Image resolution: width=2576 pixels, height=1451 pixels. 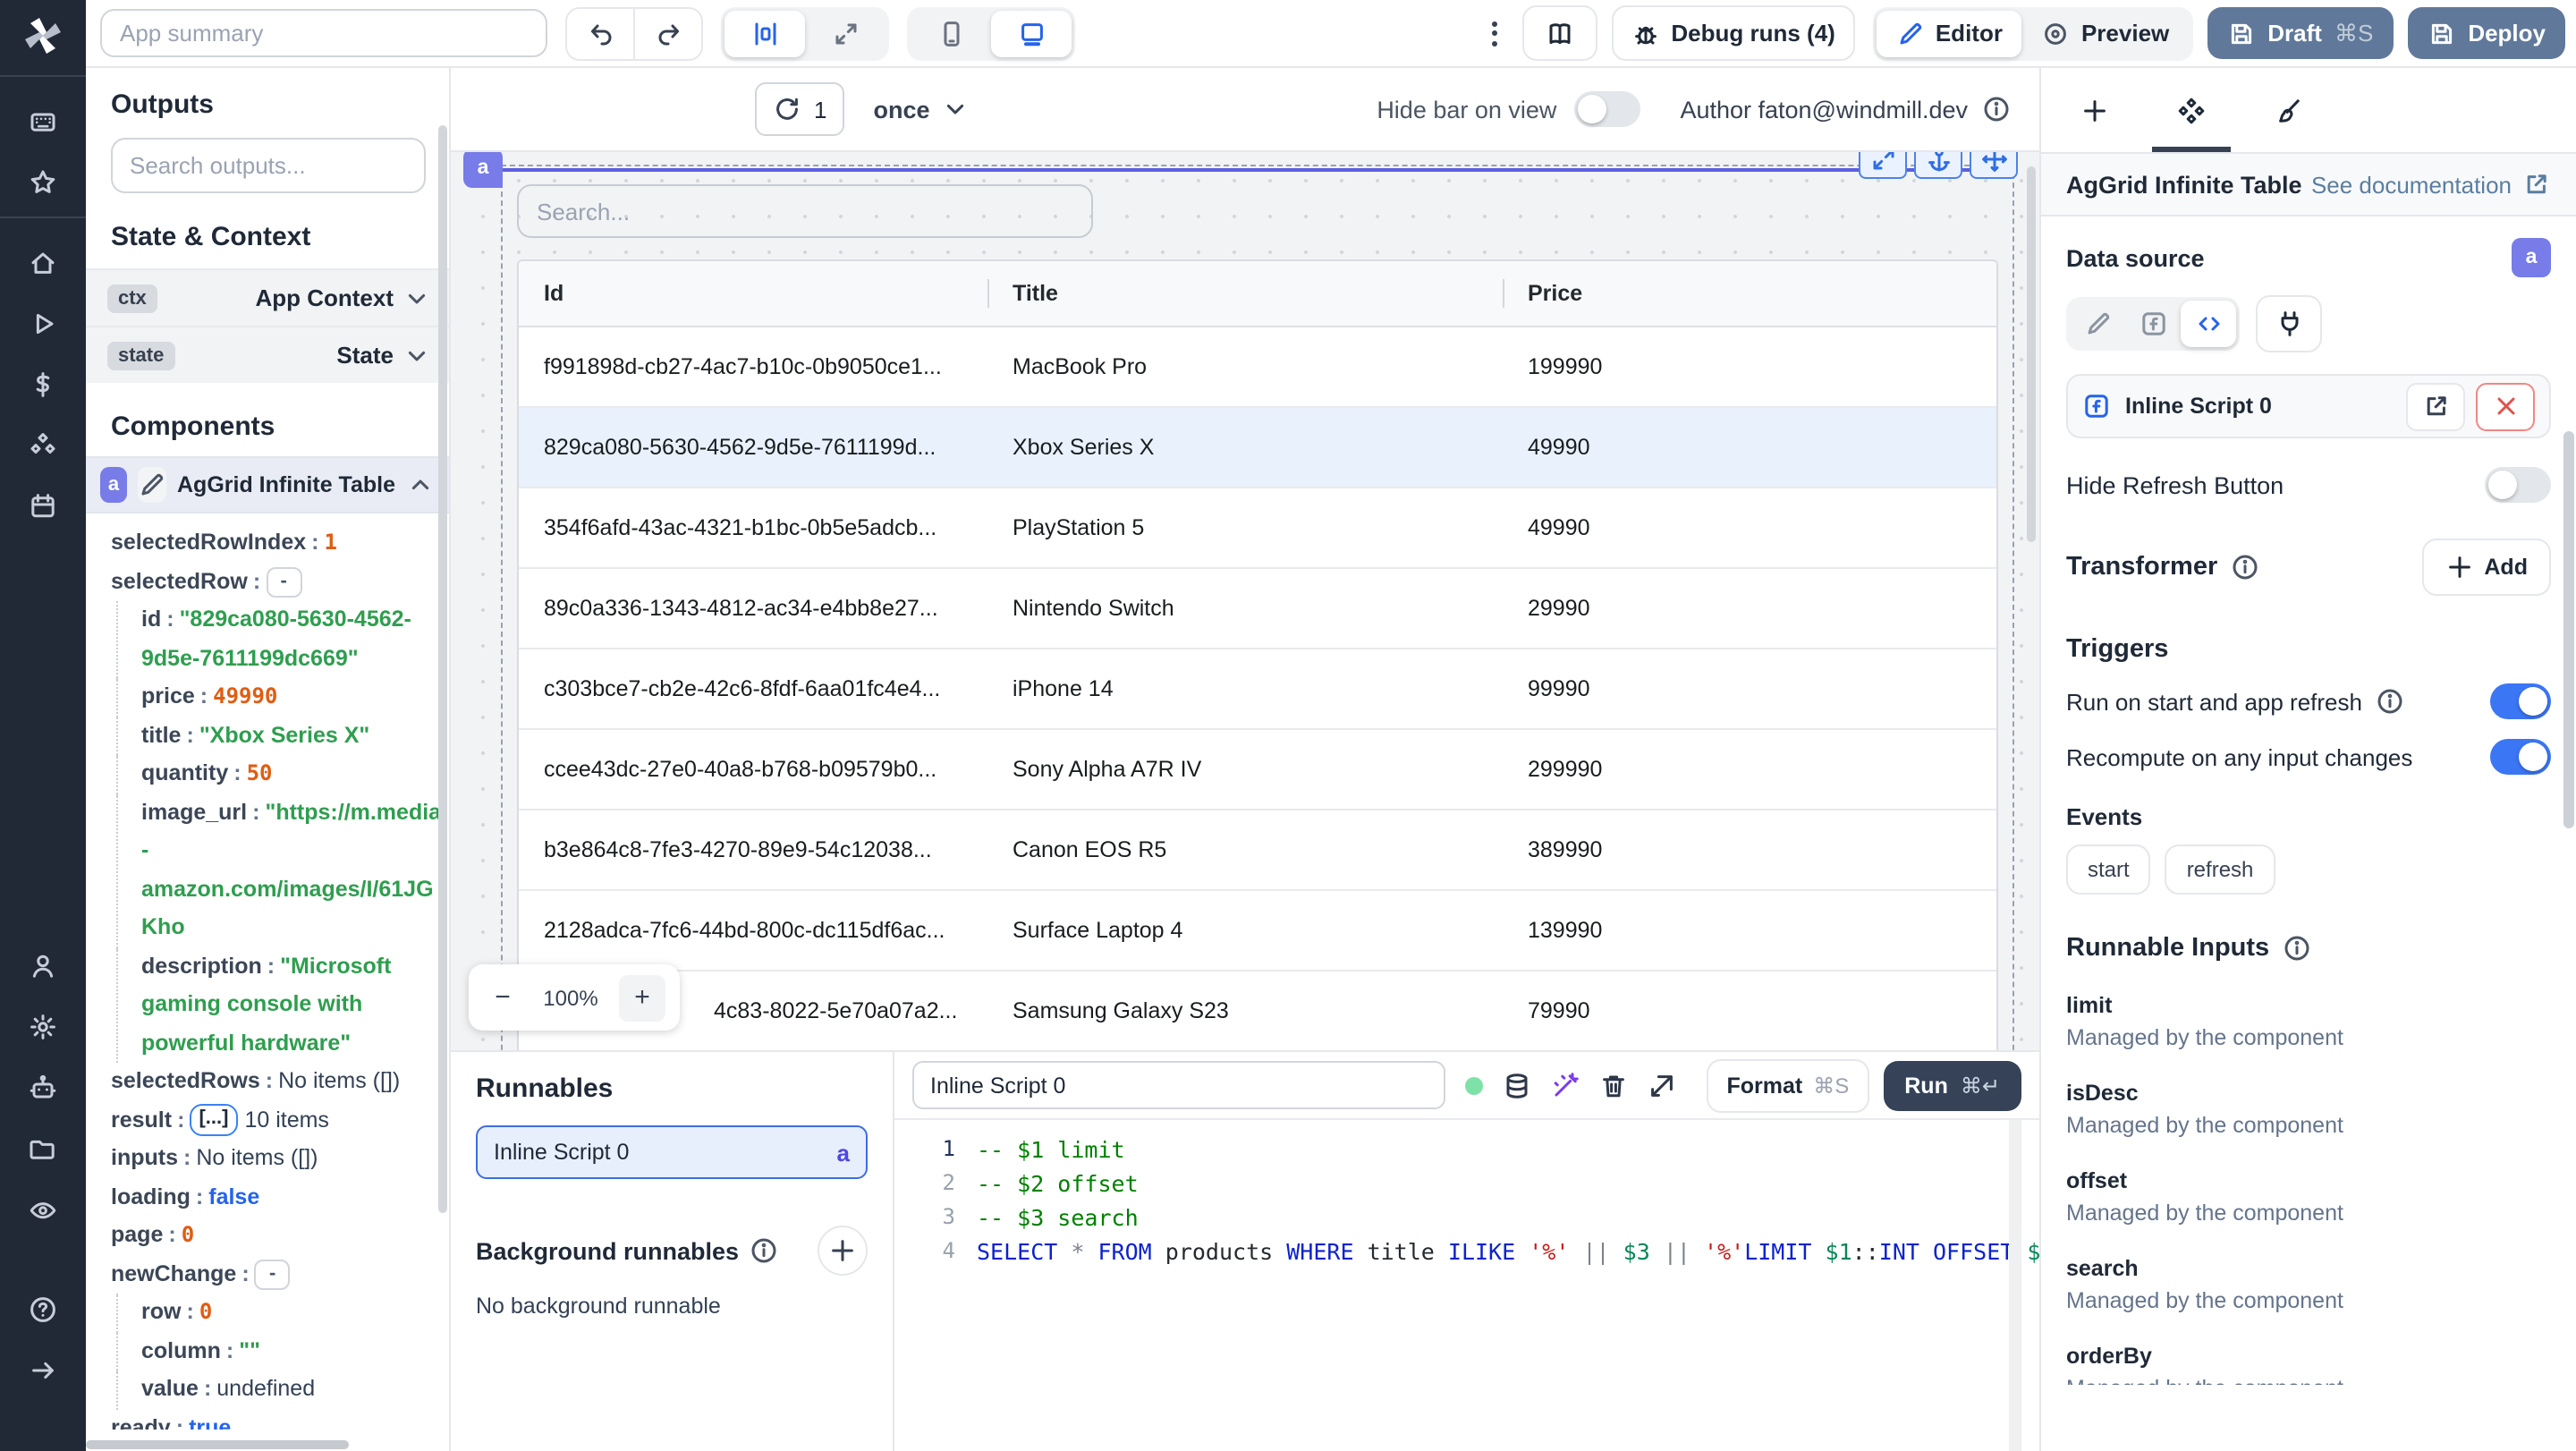 What do you see at coordinates (502, 997) in the screenshot?
I see `zoom-out-button: −` at bounding box center [502, 997].